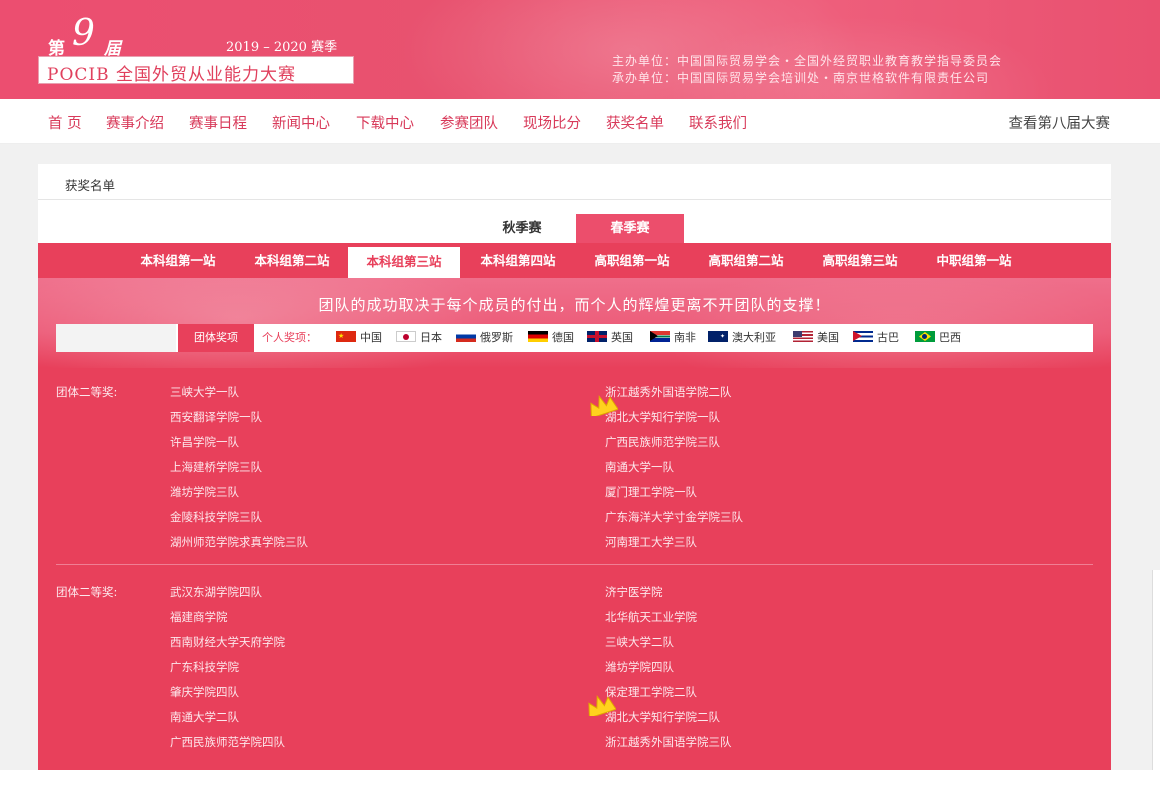 This screenshot has width=1160, height=802. Describe the element at coordinates (876, 338) in the screenshot. I see `country-cuba: 古巴` at that location.